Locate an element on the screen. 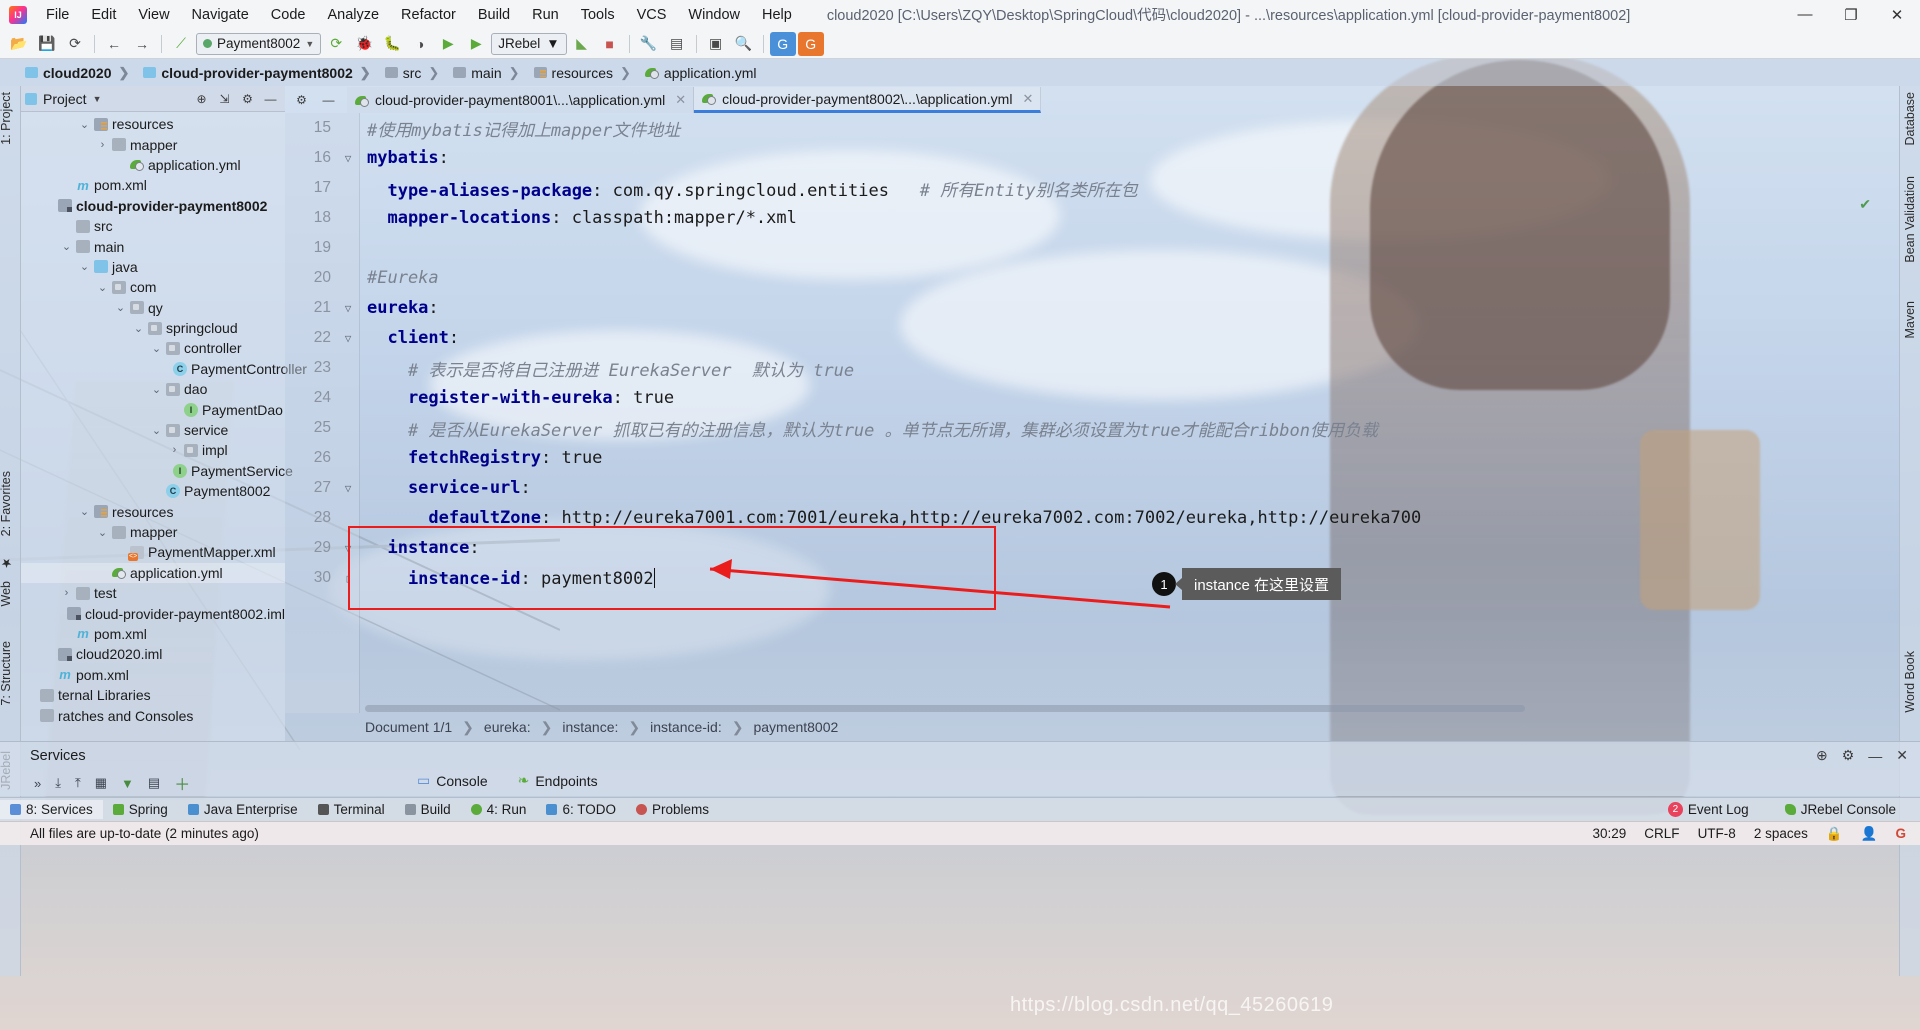  sync-icon: ⟳ is located at coordinates (75, 44).